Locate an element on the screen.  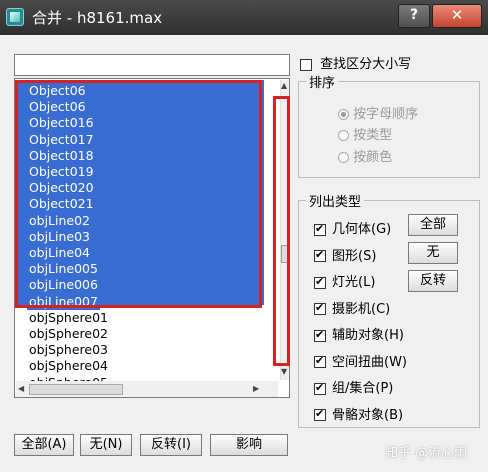
list-type-option: 灯光(L) is located at coordinates (344, 280).